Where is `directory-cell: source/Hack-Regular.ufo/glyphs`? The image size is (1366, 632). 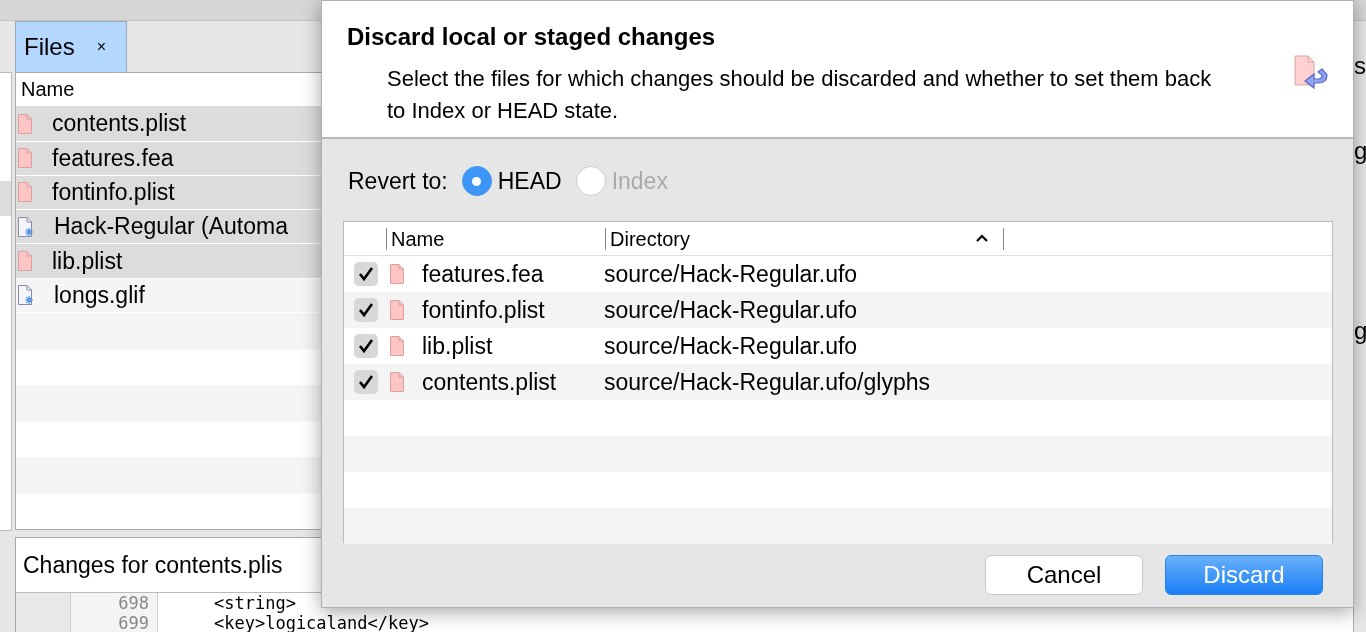 directory-cell: source/Hack-Regular.ufo/glyphs is located at coordinates (767, 382).